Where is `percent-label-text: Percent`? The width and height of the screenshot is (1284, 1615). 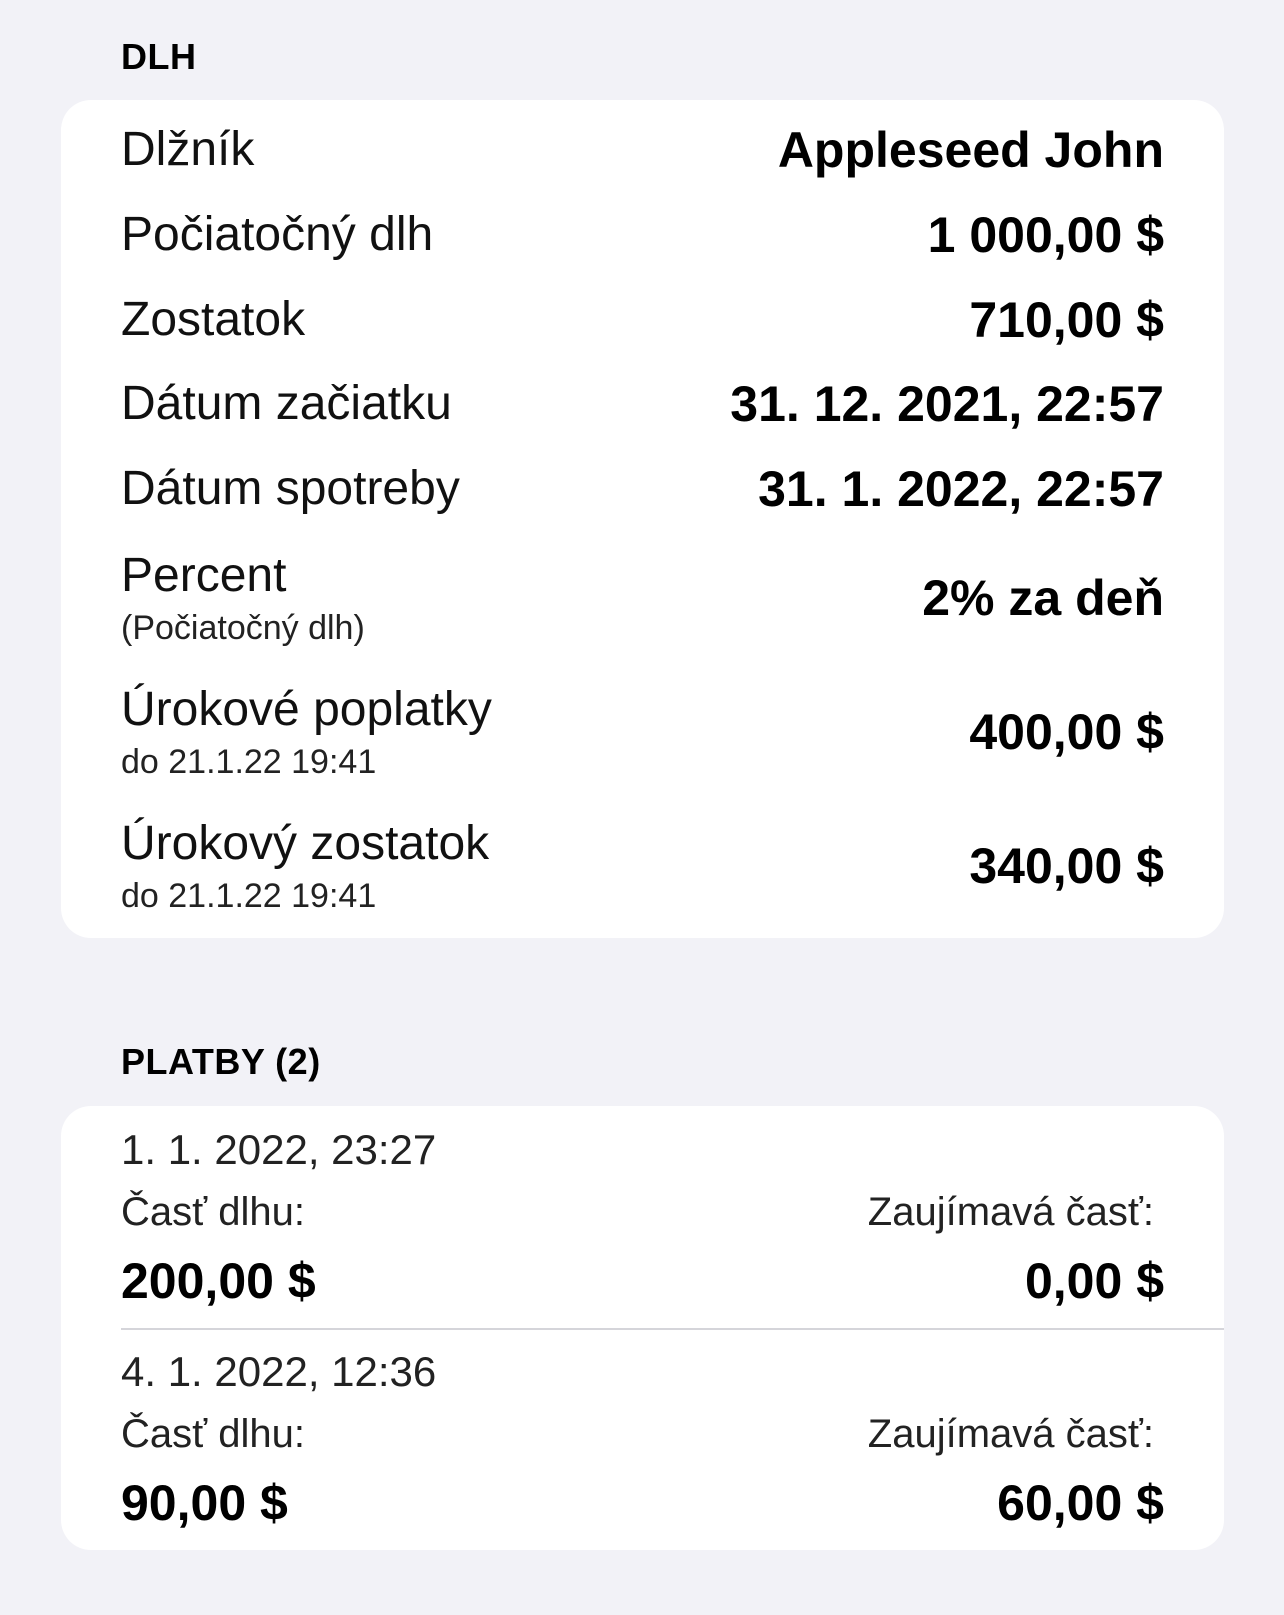 percent-label-text: Percent is located at coordinates (204, 575).